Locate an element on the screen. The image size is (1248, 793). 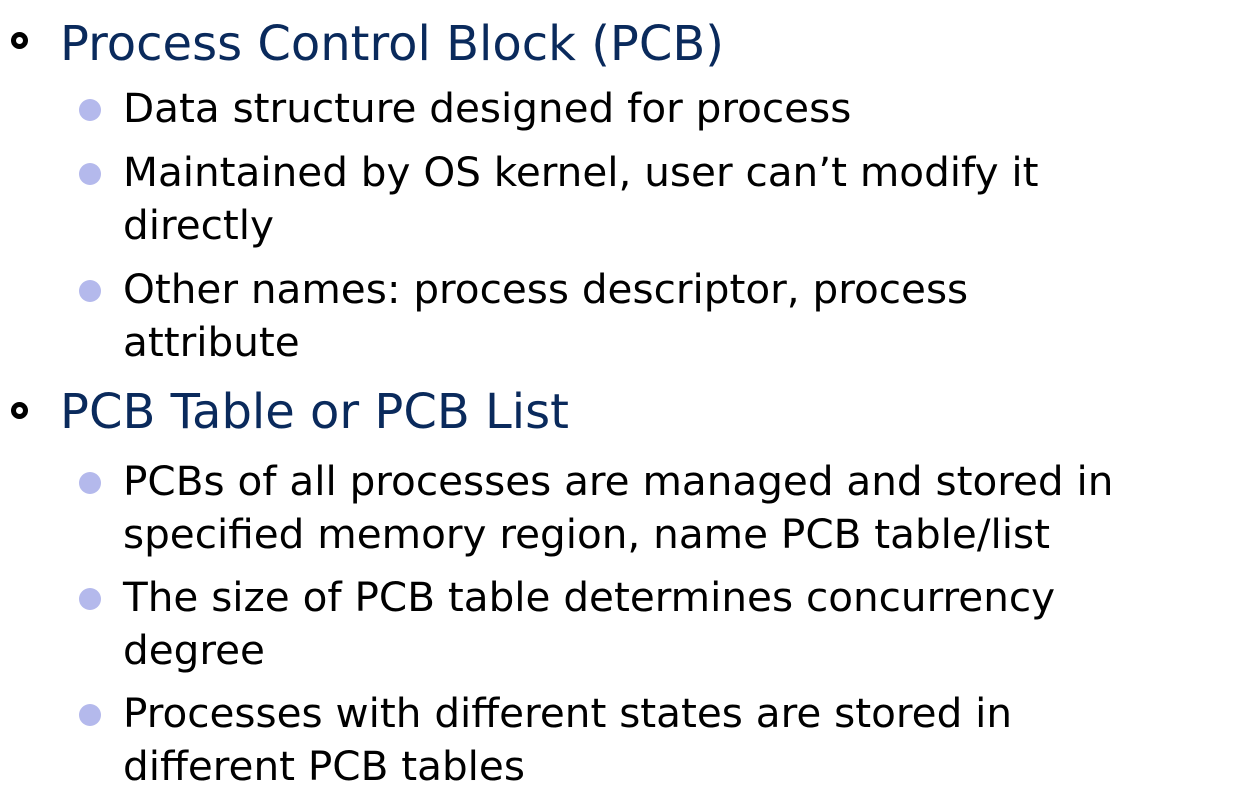
section-heading: Process Control Block (PCB) is located at coordinates (392, 44).